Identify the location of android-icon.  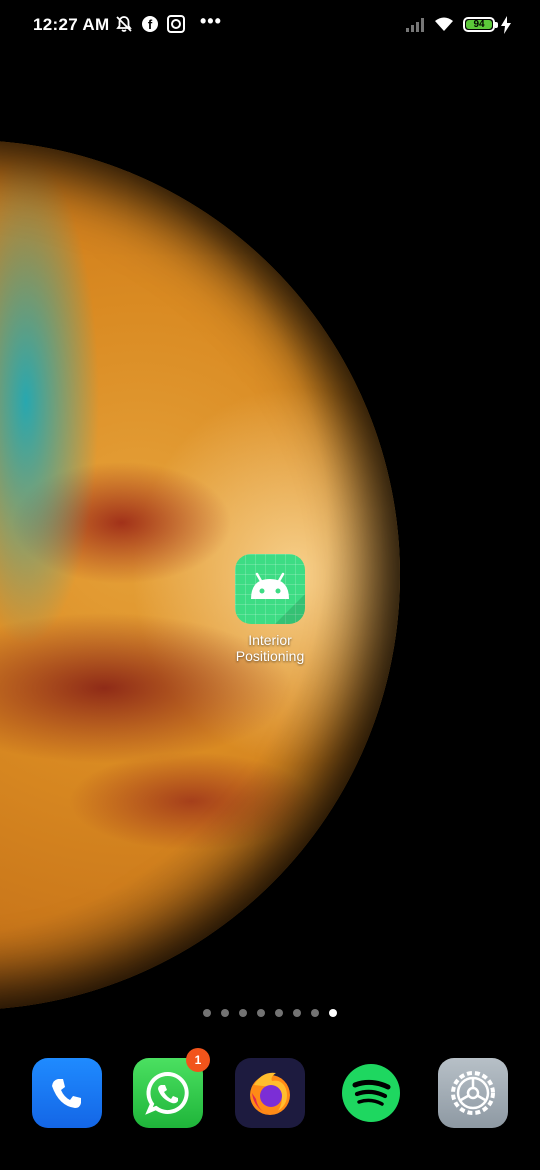
(270, 589).